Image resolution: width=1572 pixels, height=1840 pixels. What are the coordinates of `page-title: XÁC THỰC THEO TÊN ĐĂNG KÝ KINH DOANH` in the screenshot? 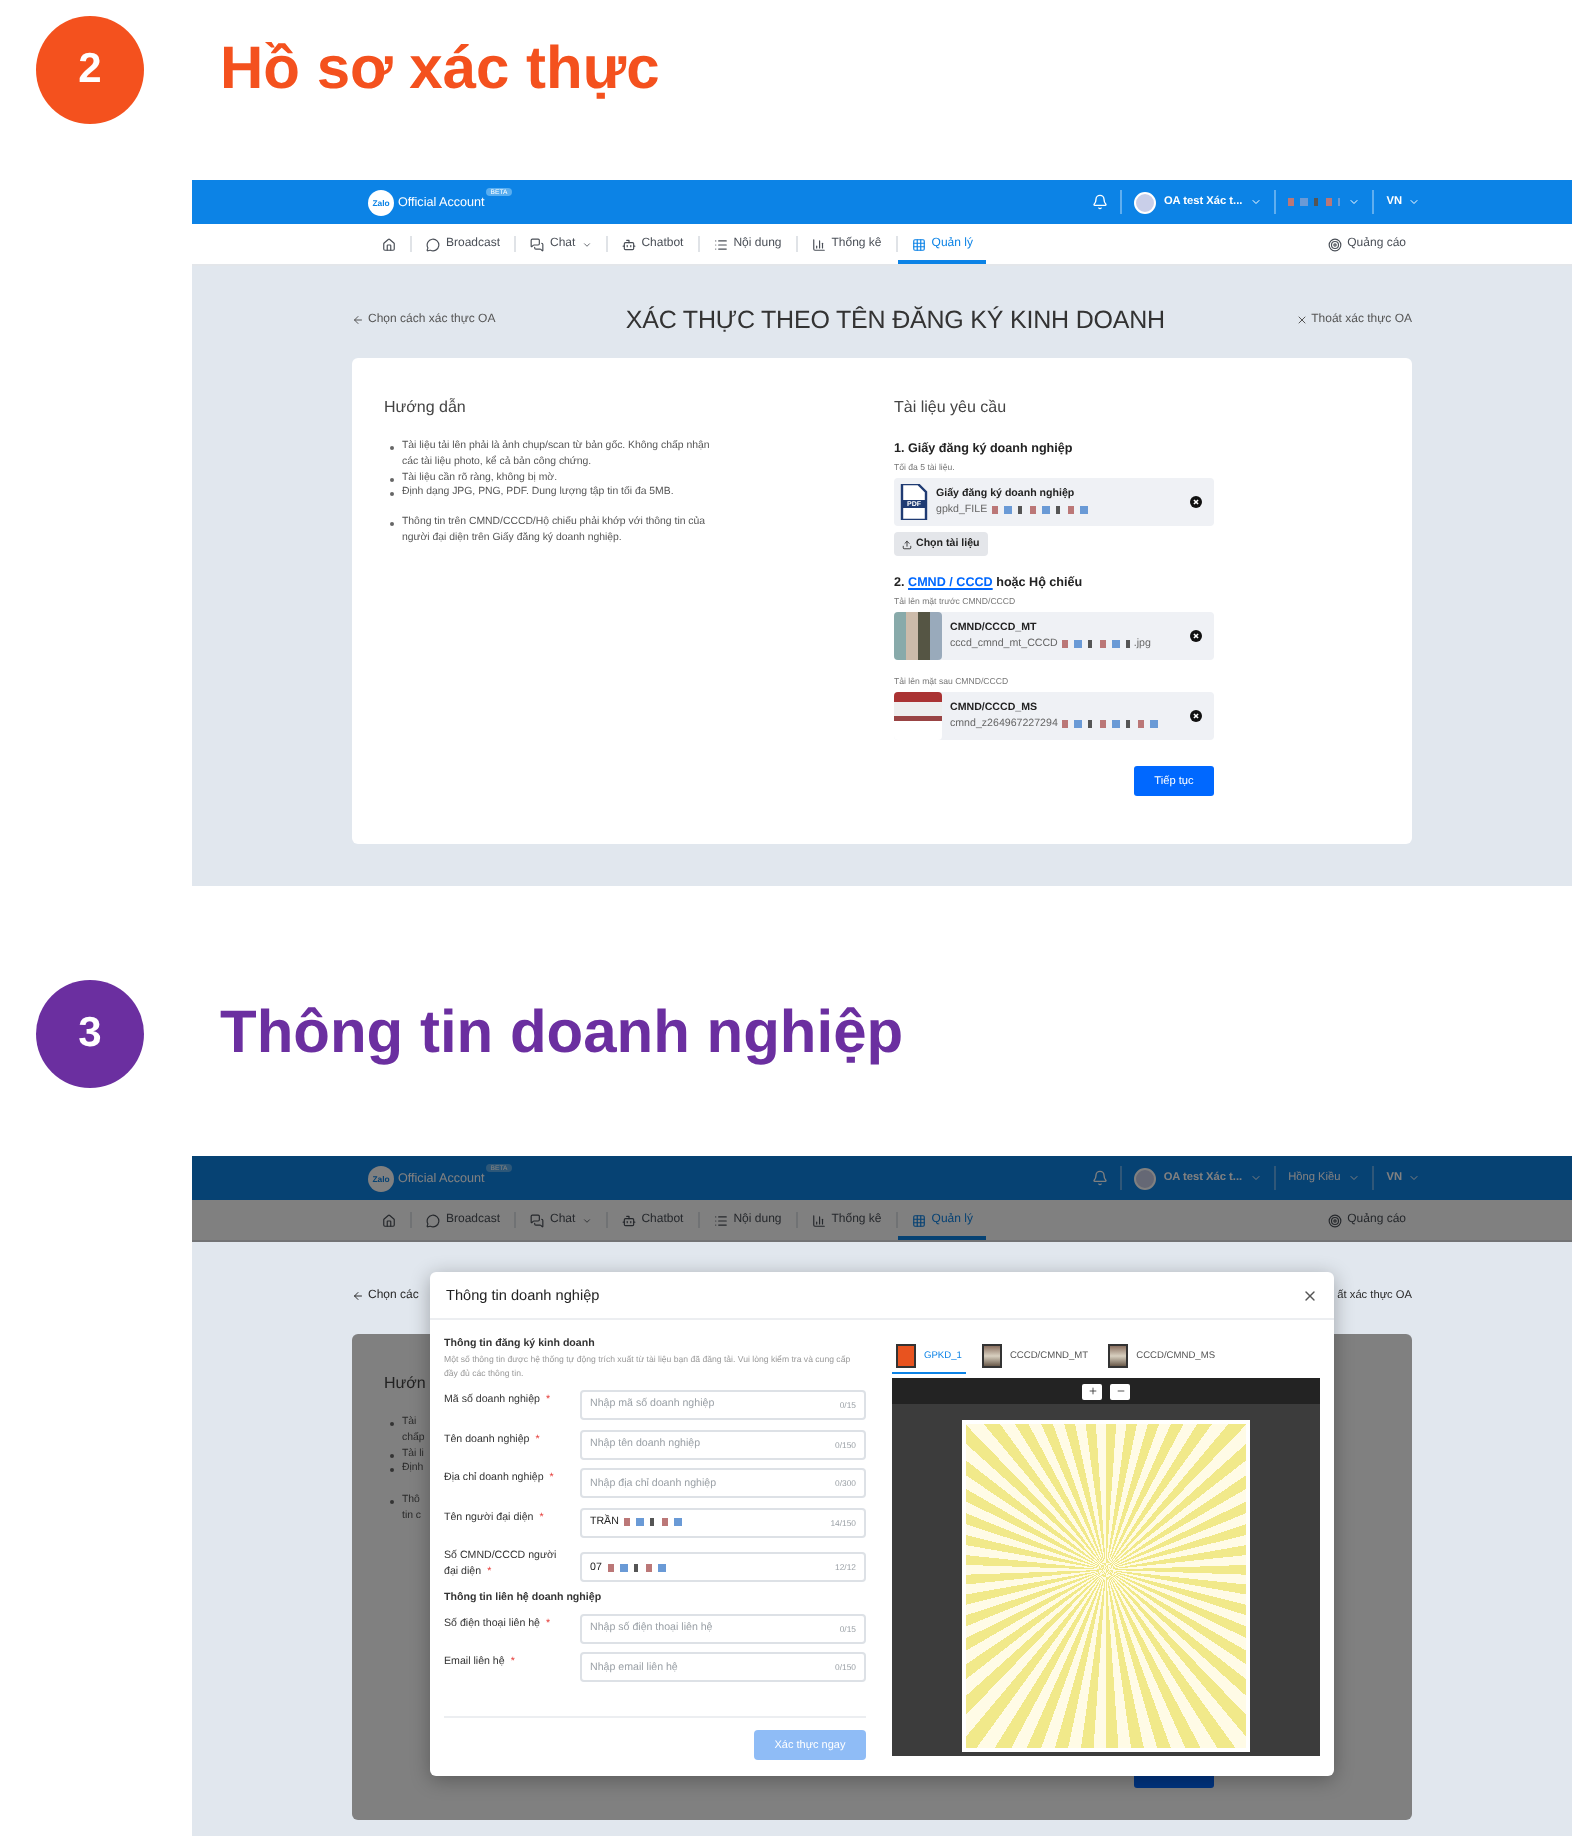 It's located at (895, 320).